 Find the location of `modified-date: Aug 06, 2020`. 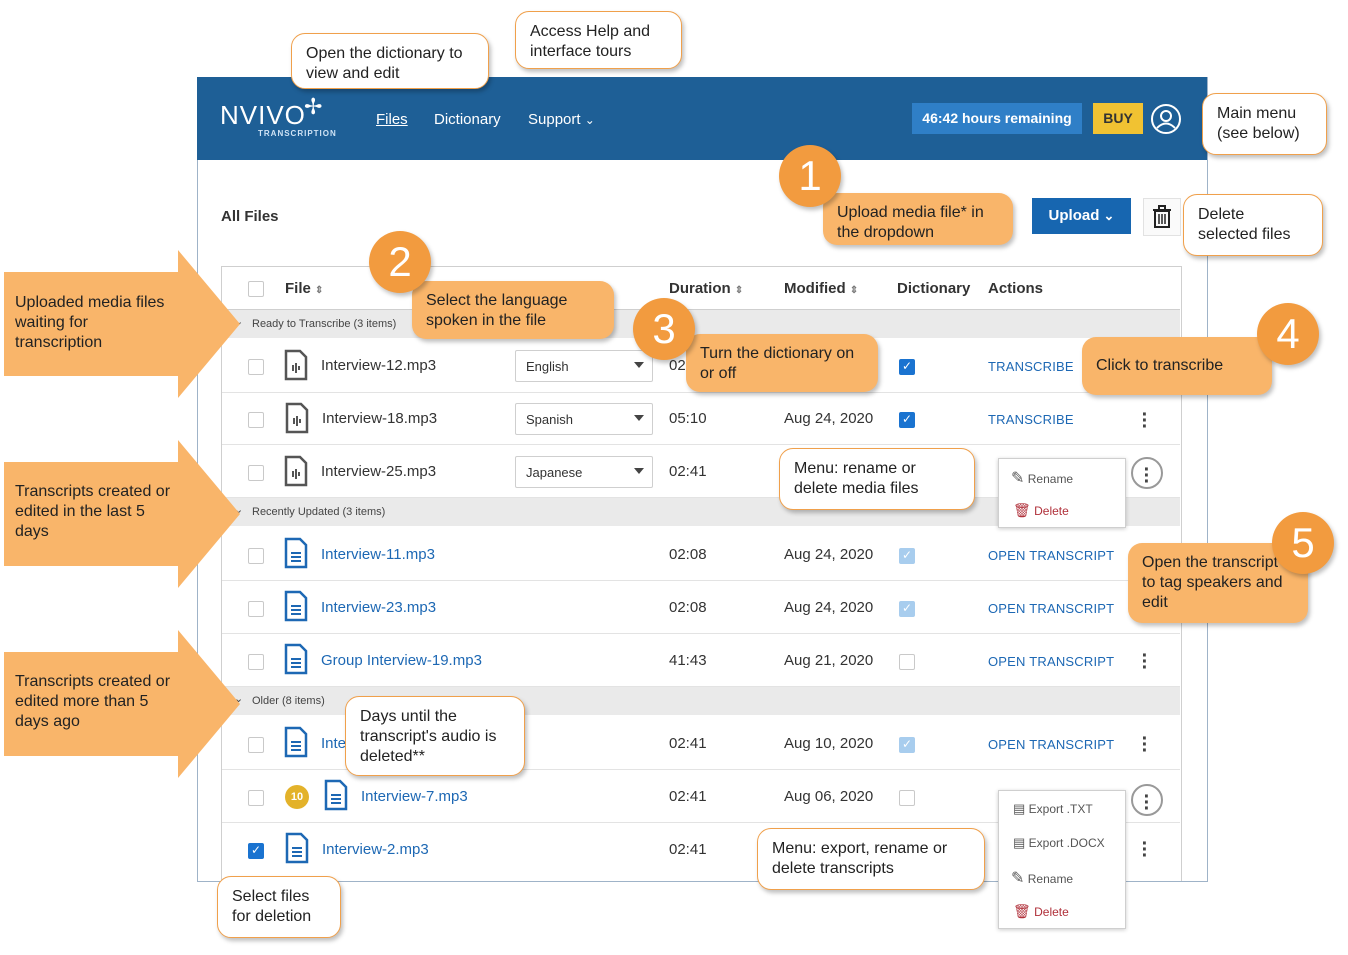

modified-date: Aug 06, 2020 is located at coordinates (829, 796).